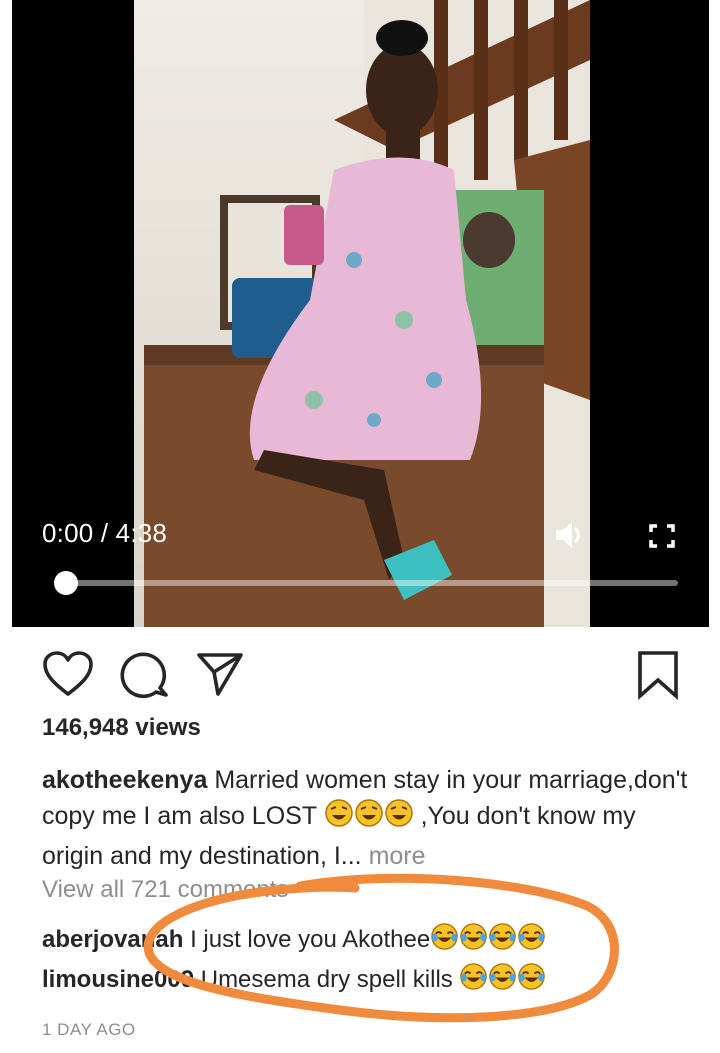  I want to click on fullscreen-icon, so click(662, 538).